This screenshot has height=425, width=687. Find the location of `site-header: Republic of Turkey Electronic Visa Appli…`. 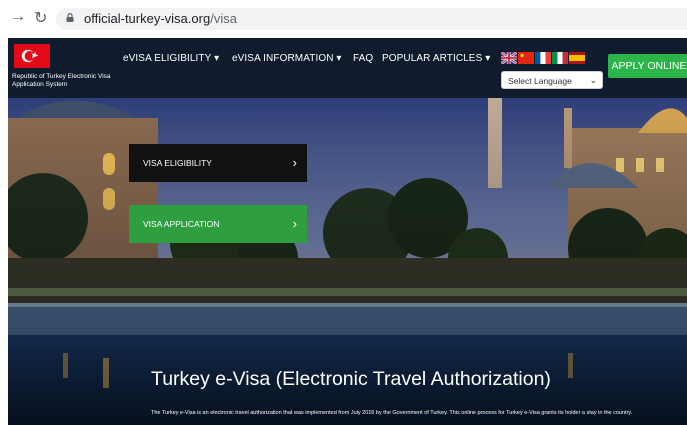

site-header: Republic of Turkey Electronic Visa Appli… is located at coordinates (347, 68).